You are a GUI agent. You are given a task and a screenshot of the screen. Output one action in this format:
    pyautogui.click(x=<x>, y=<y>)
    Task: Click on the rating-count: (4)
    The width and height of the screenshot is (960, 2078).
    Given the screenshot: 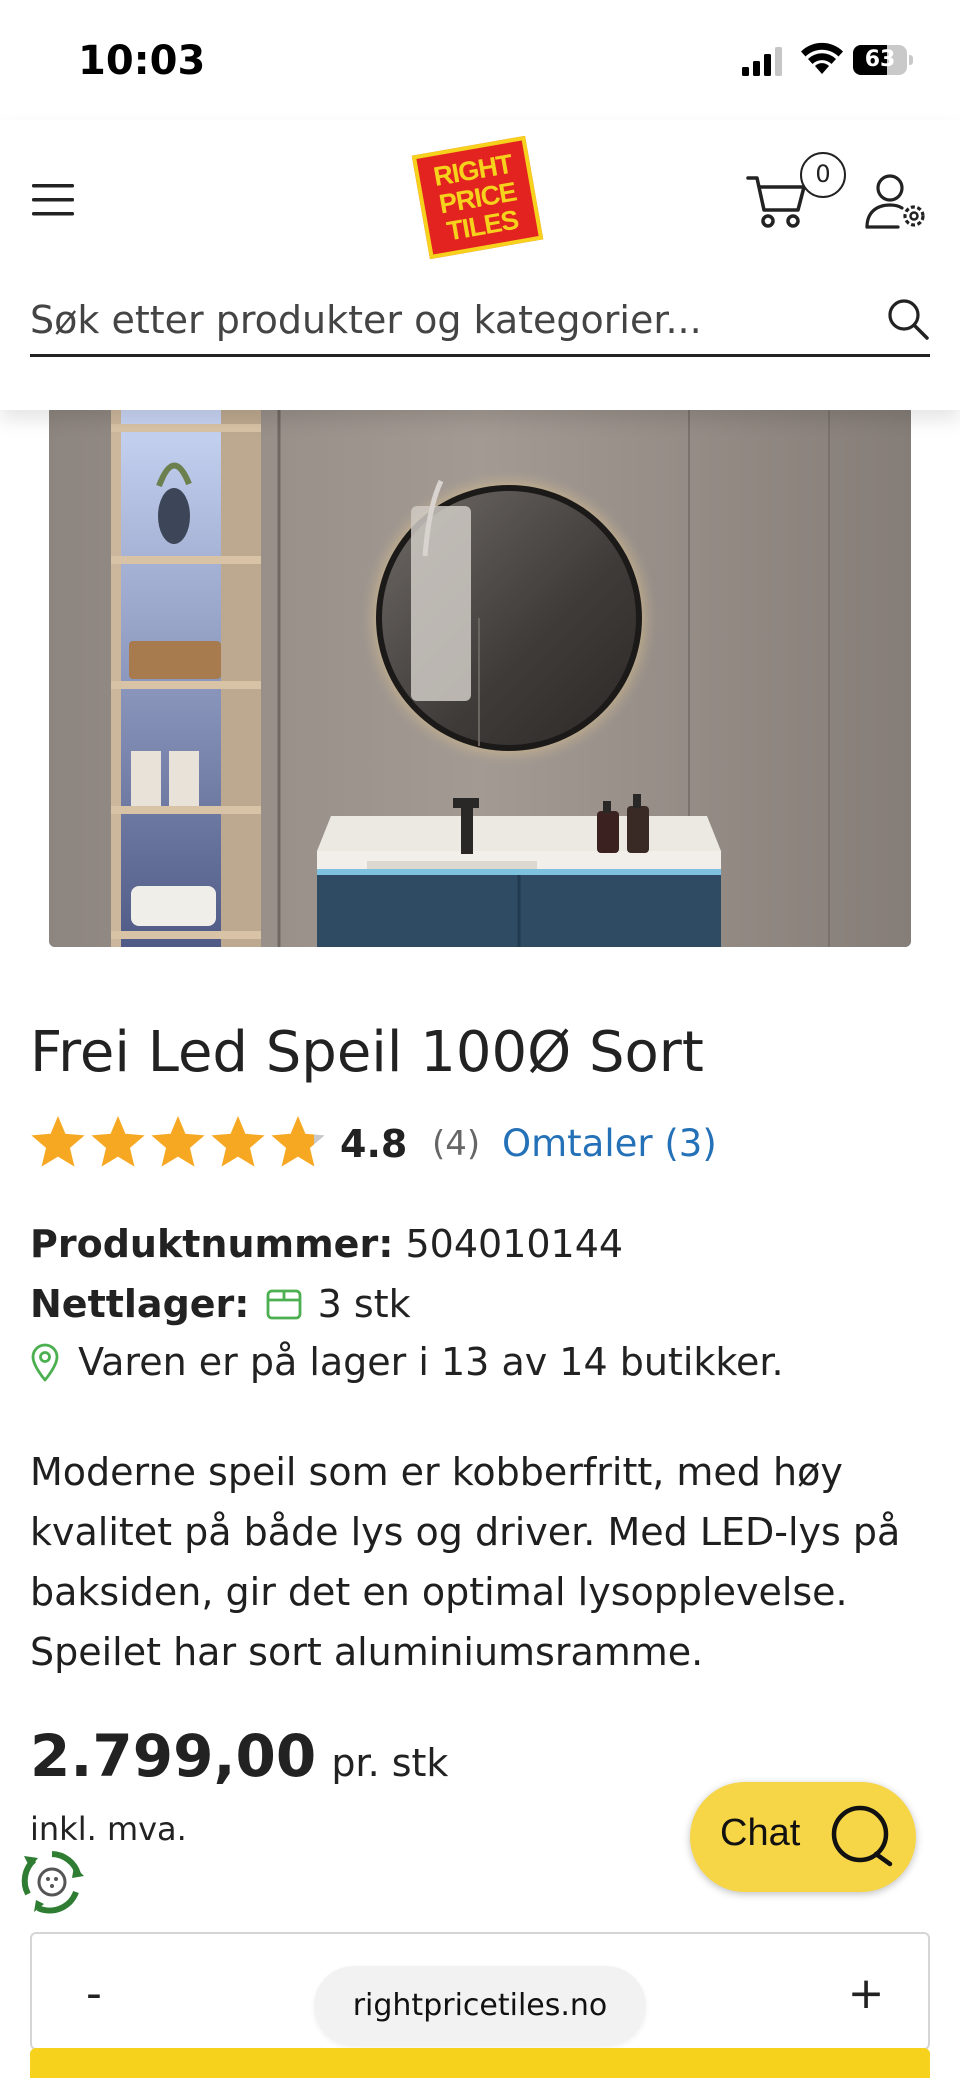 What is the action you would take?
    pyautogui.click(x=456, y=1144)
    